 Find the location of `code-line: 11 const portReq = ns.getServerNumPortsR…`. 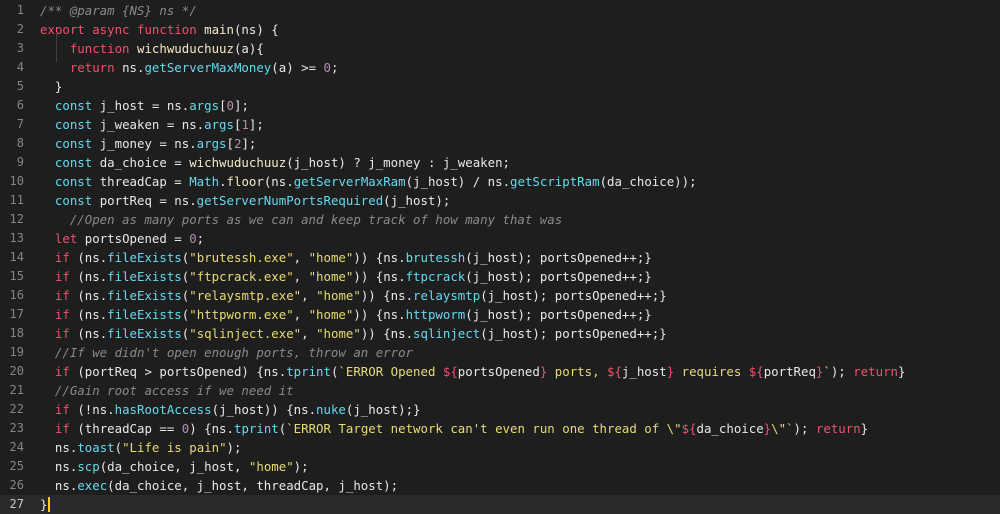

code-line: 11 const portReq = ns.getServerNumPortsR… is located at coordinates (500, 200).